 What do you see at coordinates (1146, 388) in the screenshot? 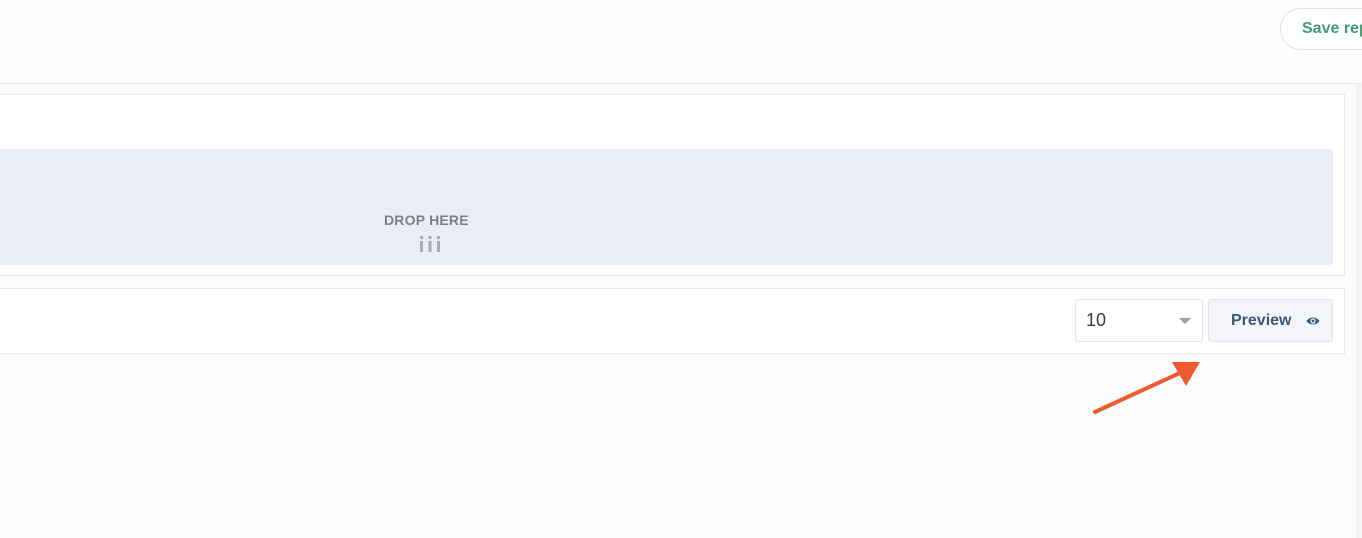
I see `annotation-arrow` at bounding box center [1146, 388].